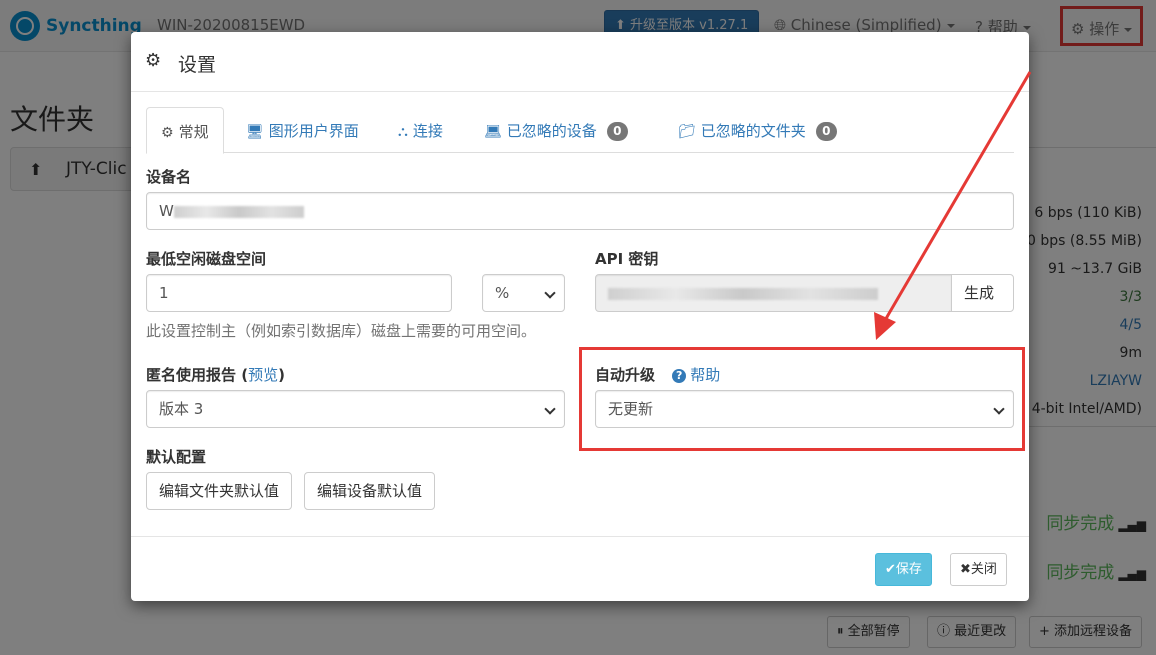 This screenshot has width=1156, height=655. I want to click on api-key-input, so click(773, 293).